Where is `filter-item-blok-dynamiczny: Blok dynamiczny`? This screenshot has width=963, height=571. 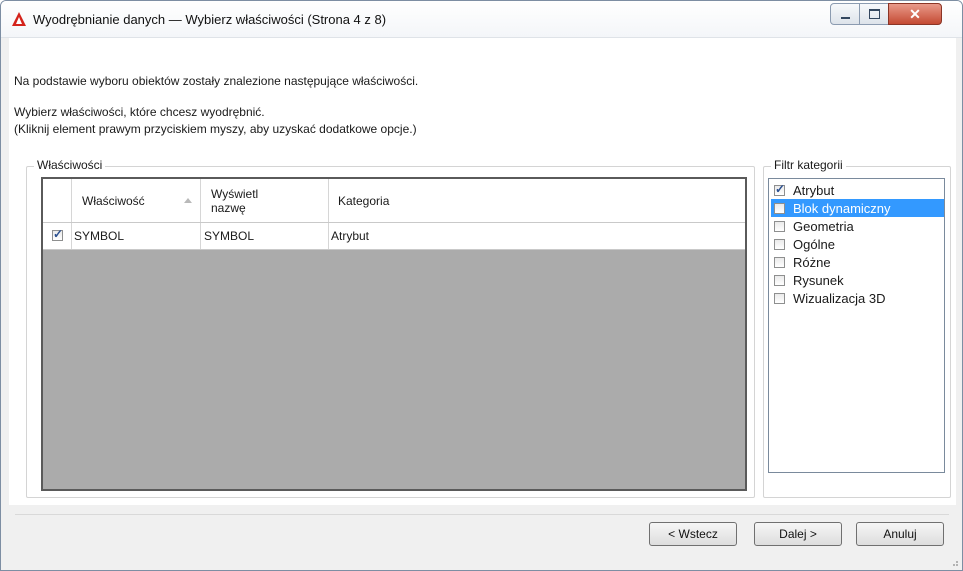
filter-item-blok-dynamiczny: Blok dynamiczny is located at coordinates (857, 208).